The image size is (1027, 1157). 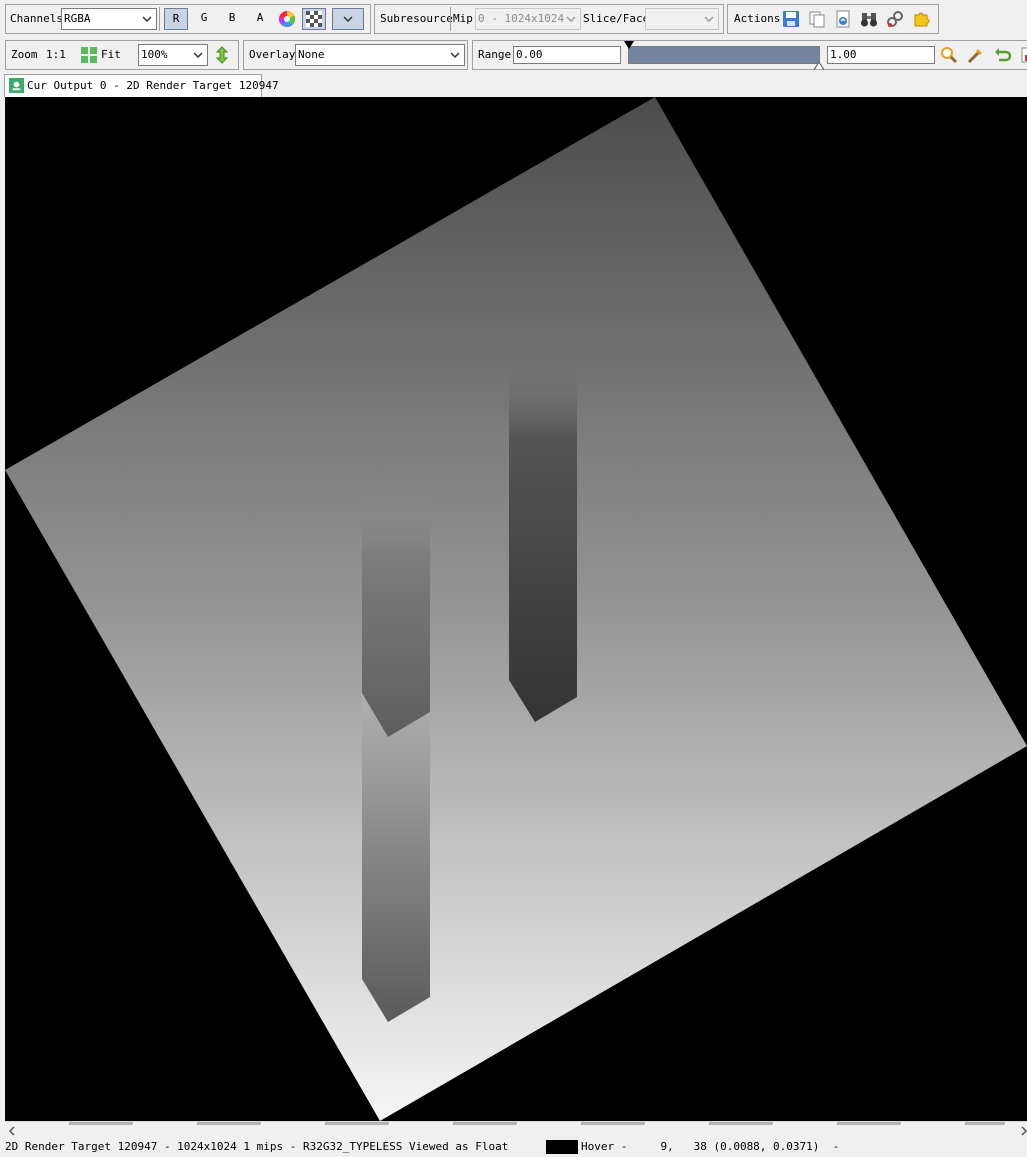 I want to click on actions-group: Actions, so click(x=833, y=19).